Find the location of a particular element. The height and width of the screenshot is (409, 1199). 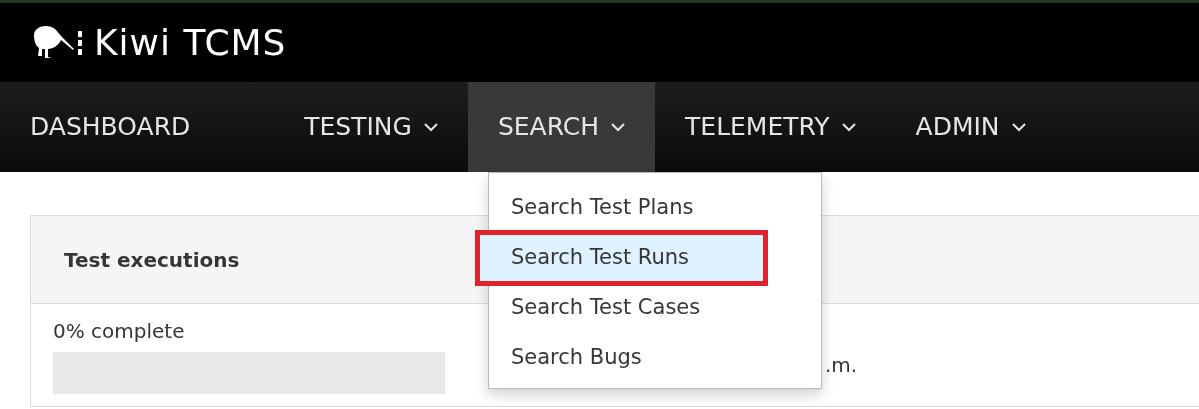

nav-tab: ADMIN is located at coordinates (970, 127).